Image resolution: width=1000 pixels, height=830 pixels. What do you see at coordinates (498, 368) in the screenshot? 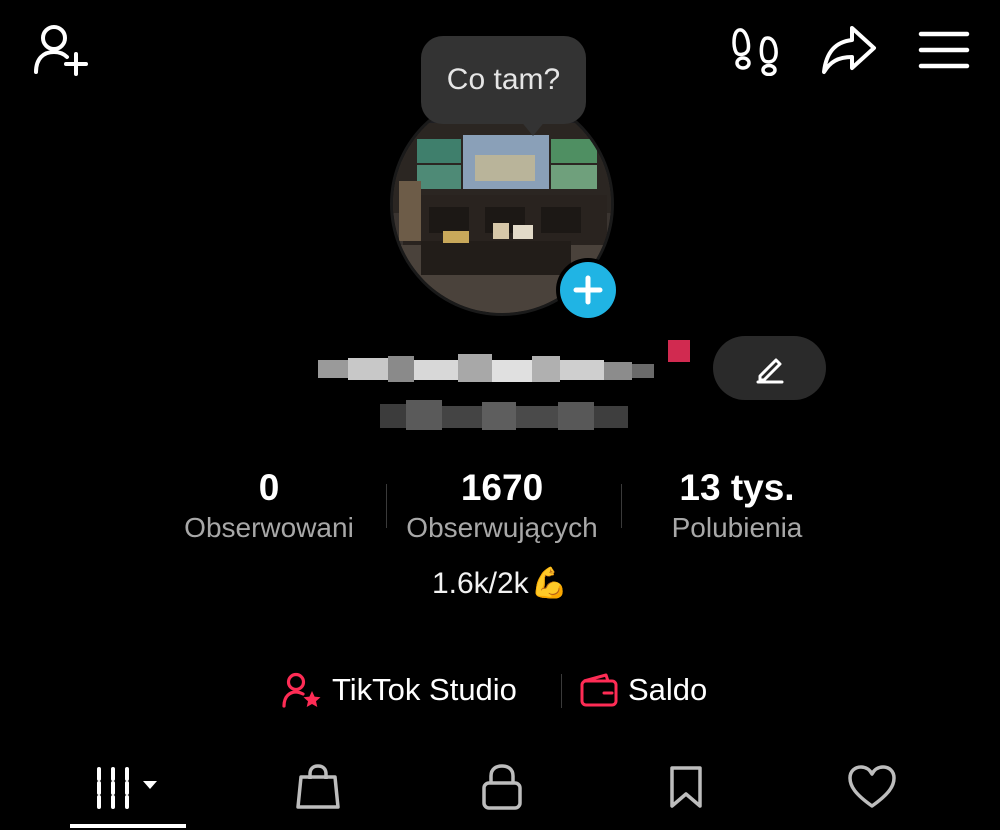
I see `username-redacted` at bounding box center [498, 368].